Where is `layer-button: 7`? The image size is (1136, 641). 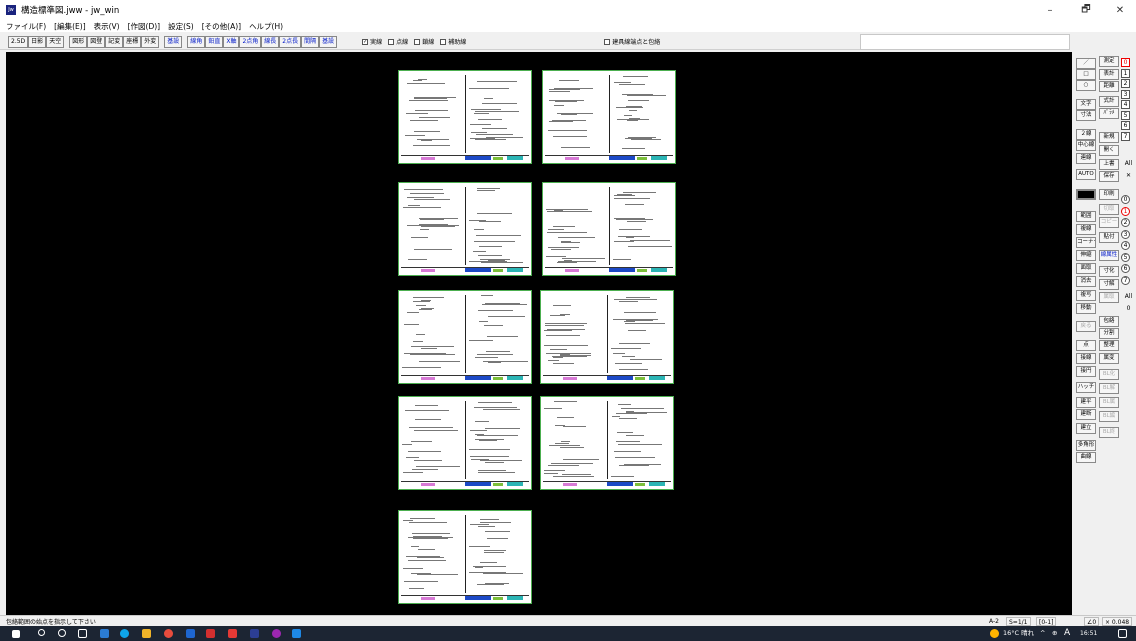 layer-button: 7 is located at coordinates (1125, 280).